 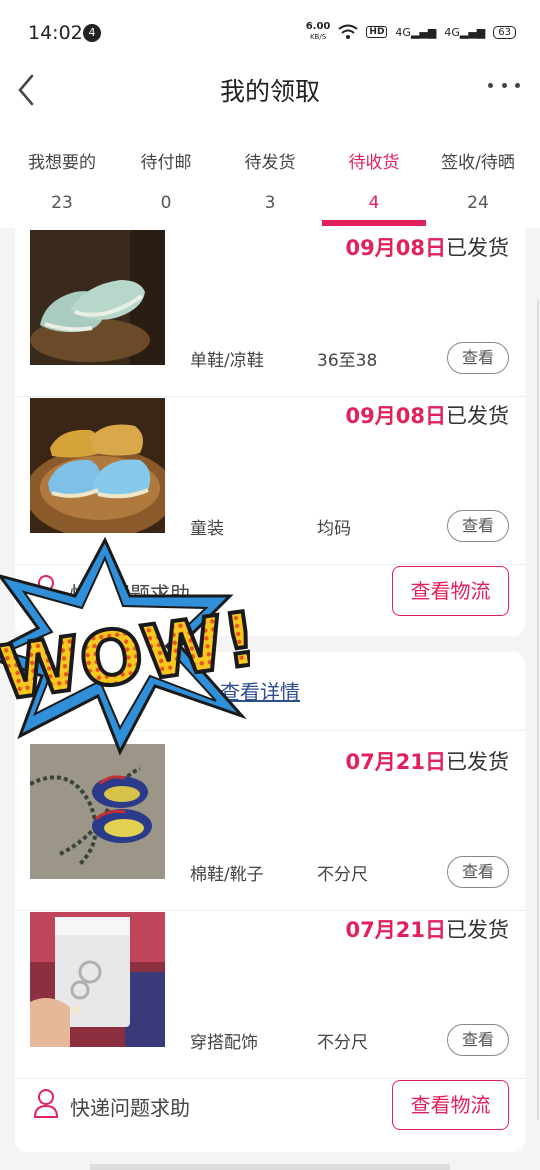 I want to click on more-options-icon, so click(x=504, y=85).